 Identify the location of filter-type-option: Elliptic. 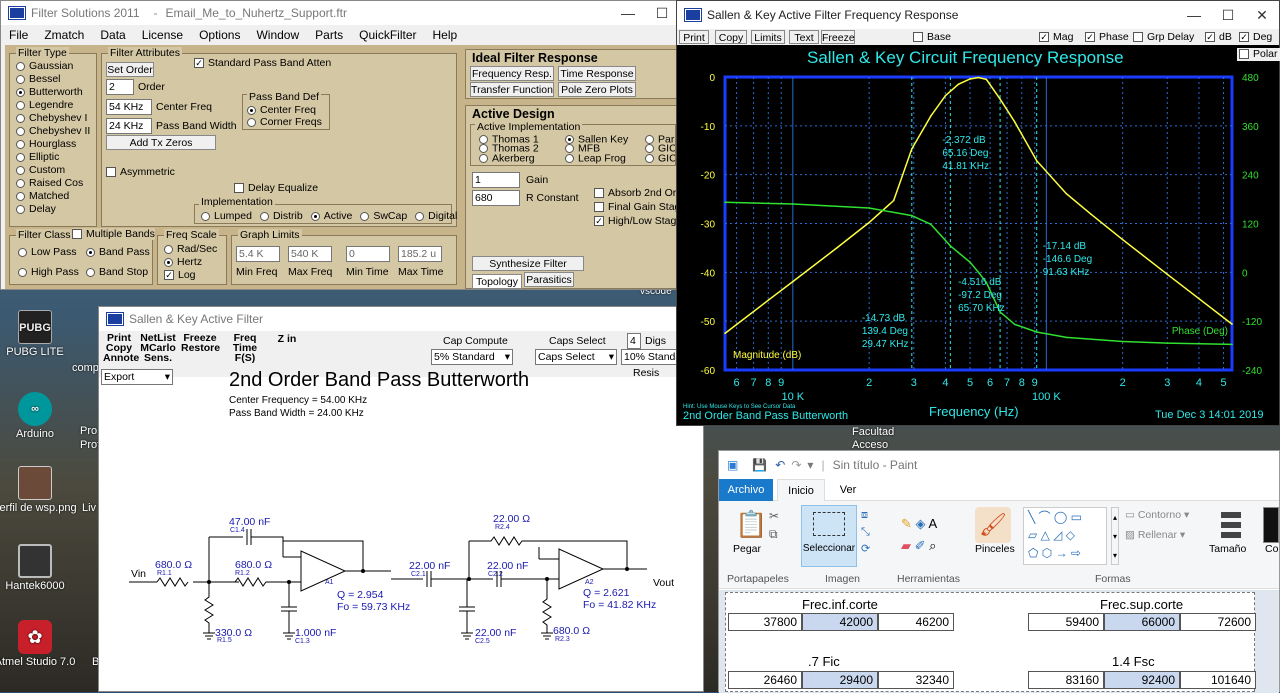
(56, 157).